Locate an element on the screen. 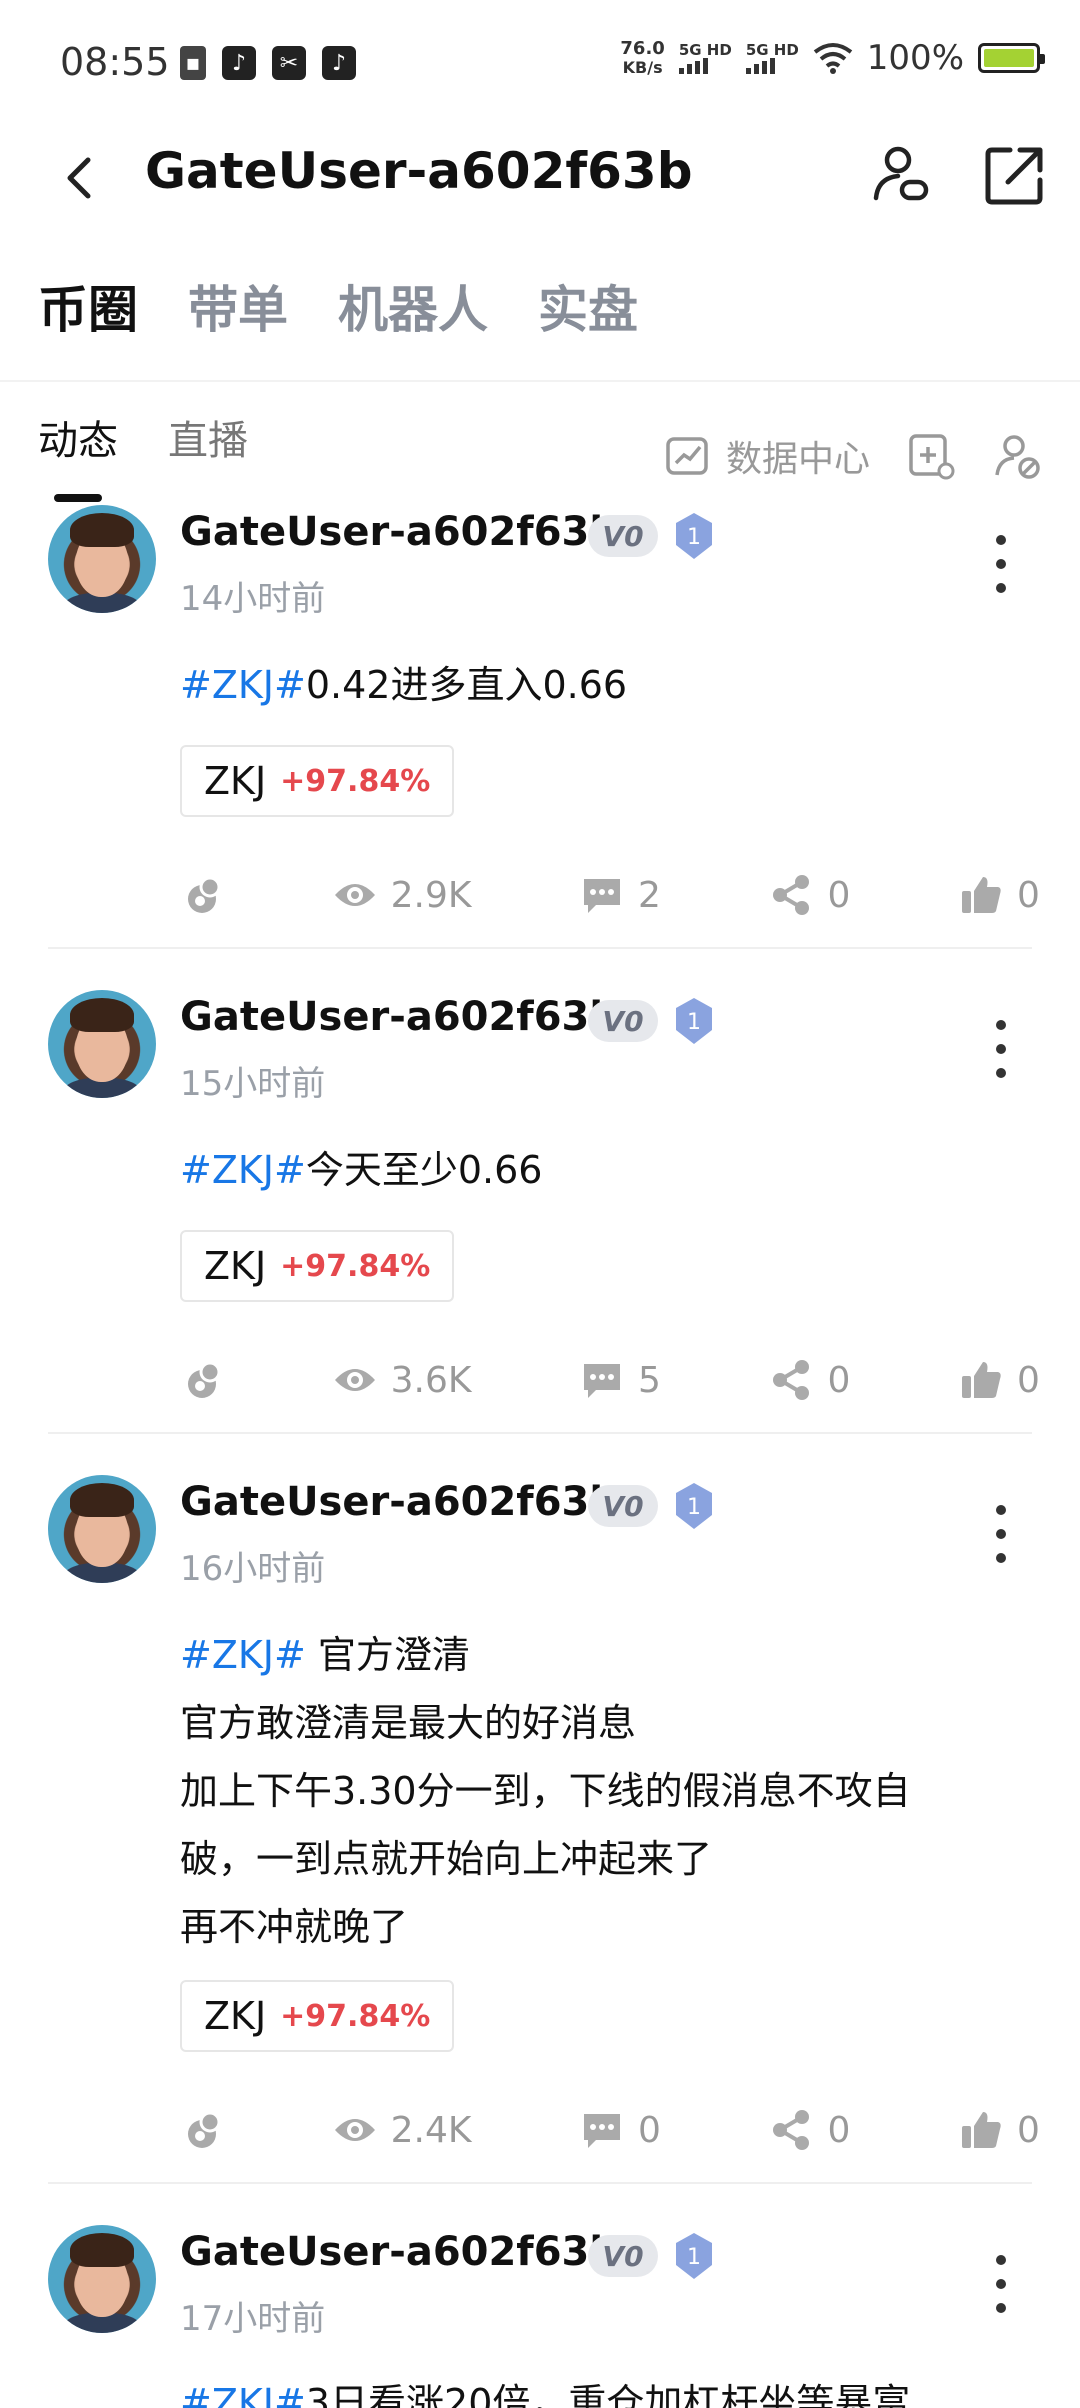 This screenshot has height=2408, width=1080. header: GateUser-a602f63b is located at coordinates (540, 180).